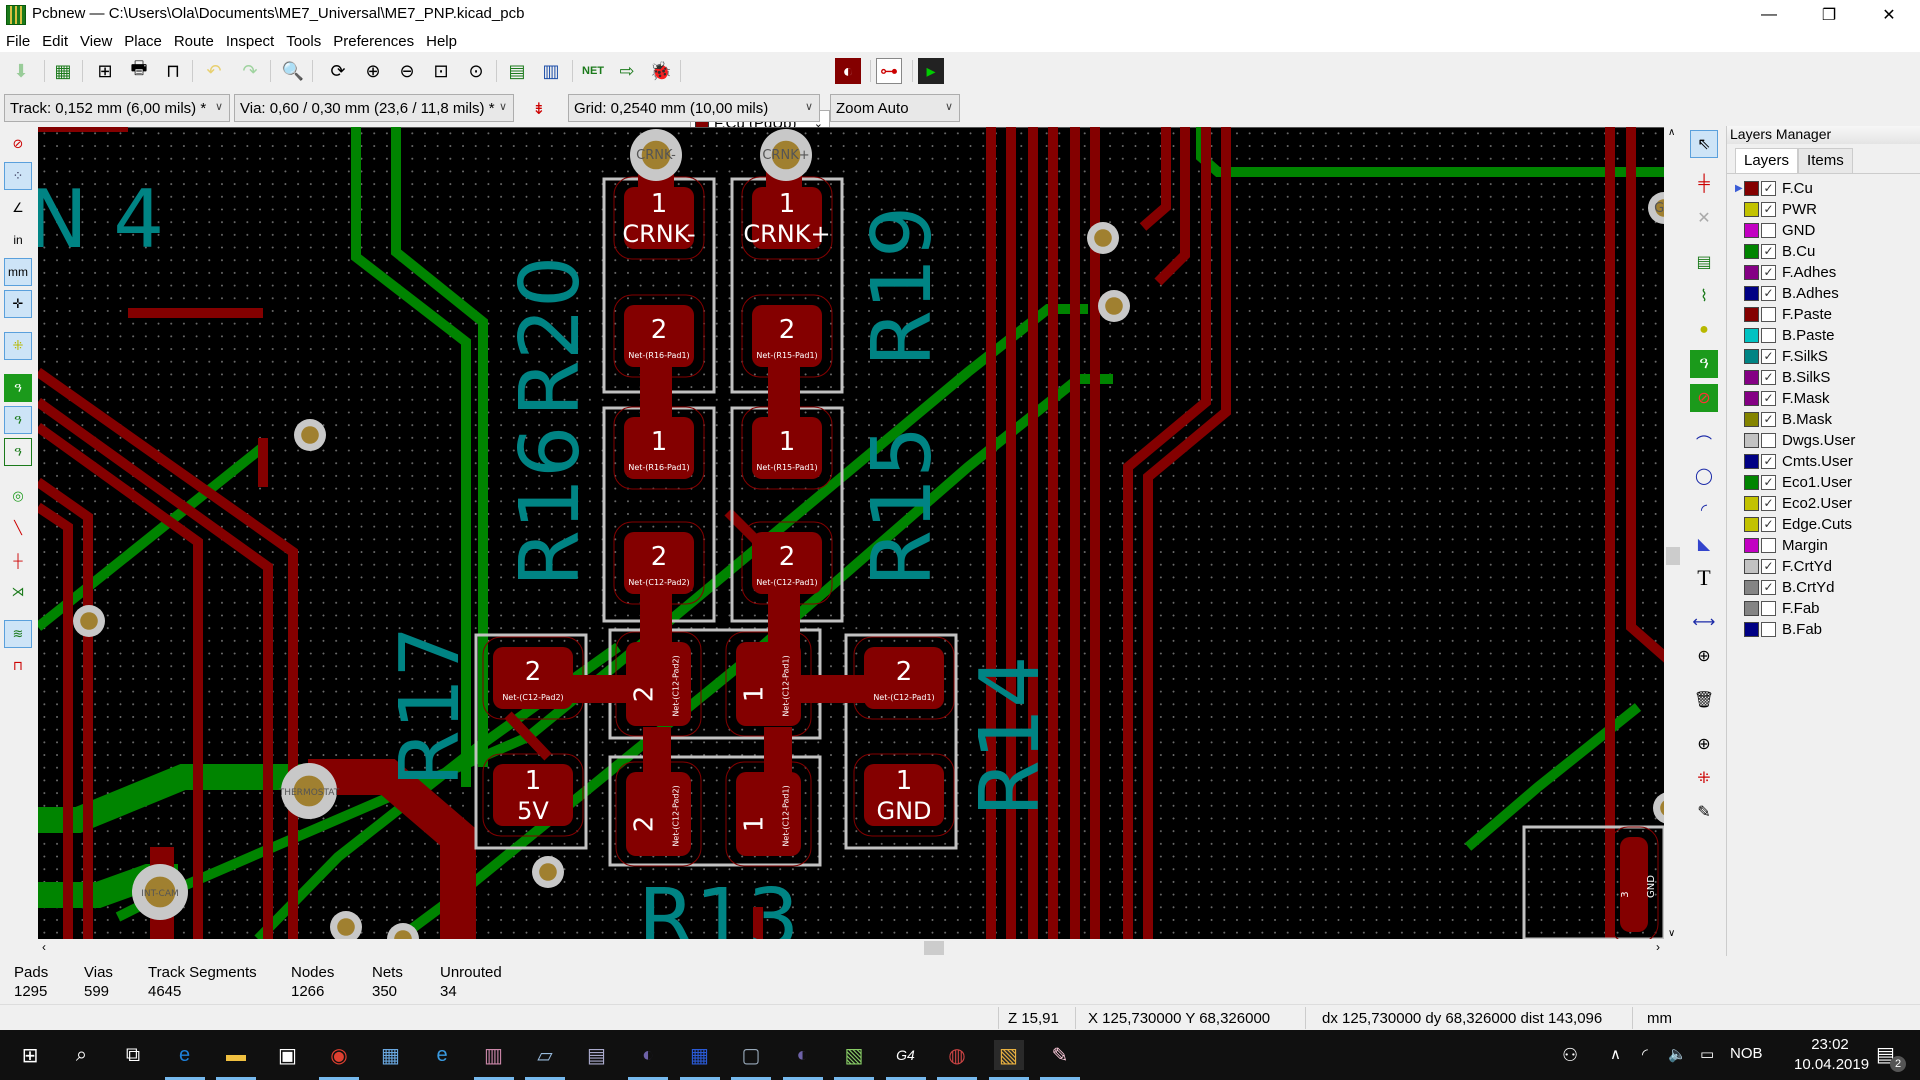 The width and height of the screenshot is (1920, 1080). Describe the element at coordinates (1704, 184) in the screenshot. I see `highlight-net-icon: ╪` at that location.